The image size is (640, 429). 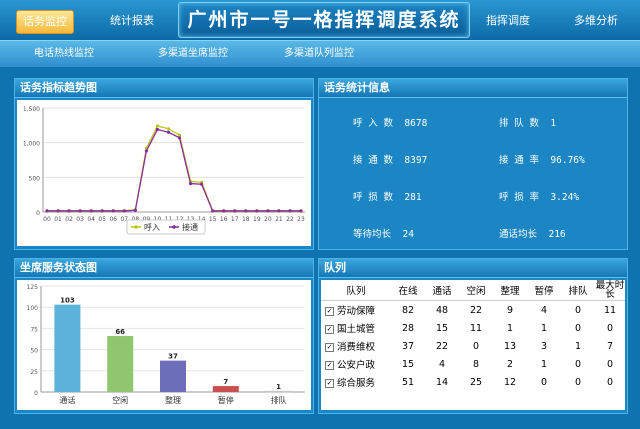 I want to click on stat-answer-rate-label: 接 通 率, so click(x=519, y=160).